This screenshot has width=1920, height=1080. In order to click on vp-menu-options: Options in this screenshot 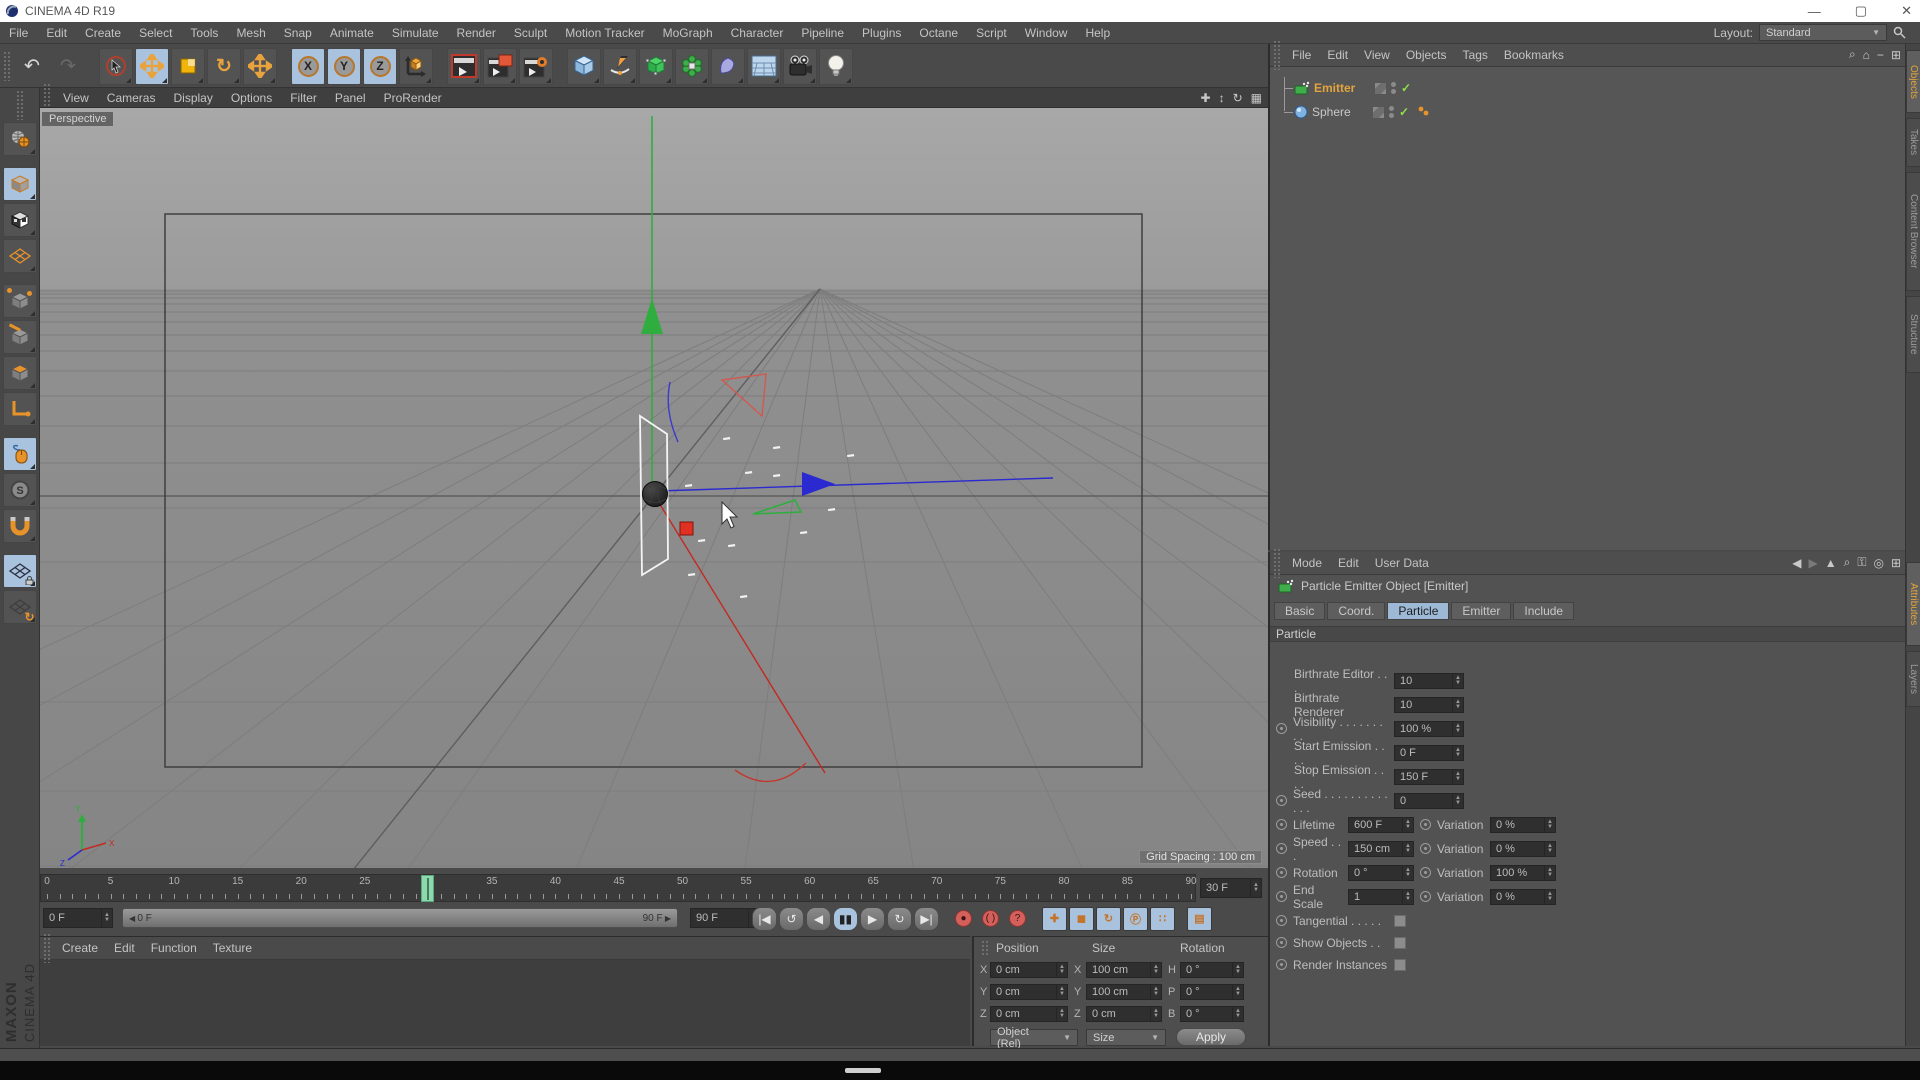, I will do `click(251, 98)`.